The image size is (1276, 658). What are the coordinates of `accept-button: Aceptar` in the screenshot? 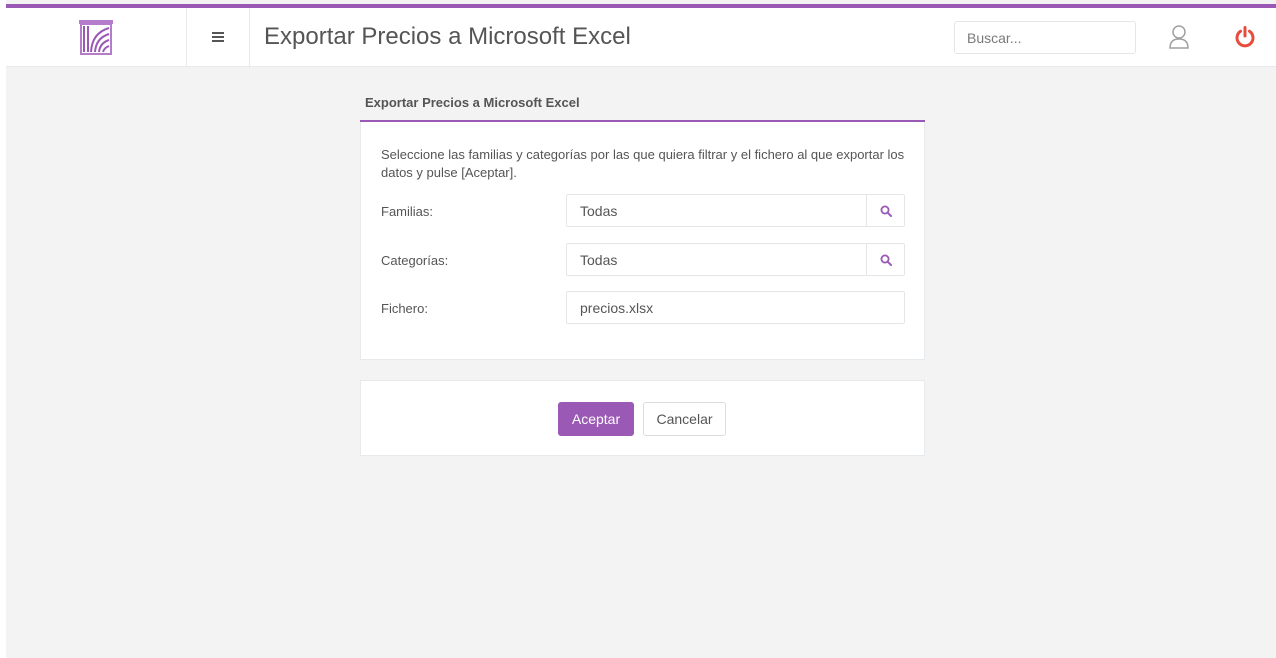 It's located at (596, 419).